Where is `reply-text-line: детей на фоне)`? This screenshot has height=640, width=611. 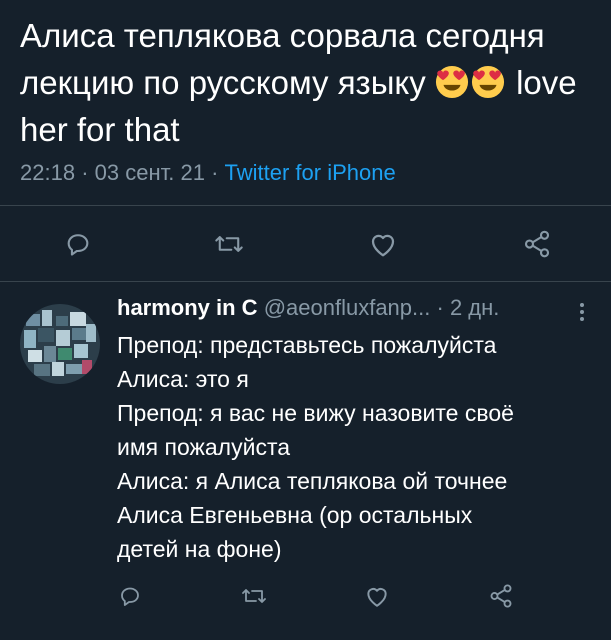
reply-text-line: детей на фоне) is located at coordinates (199, 549).